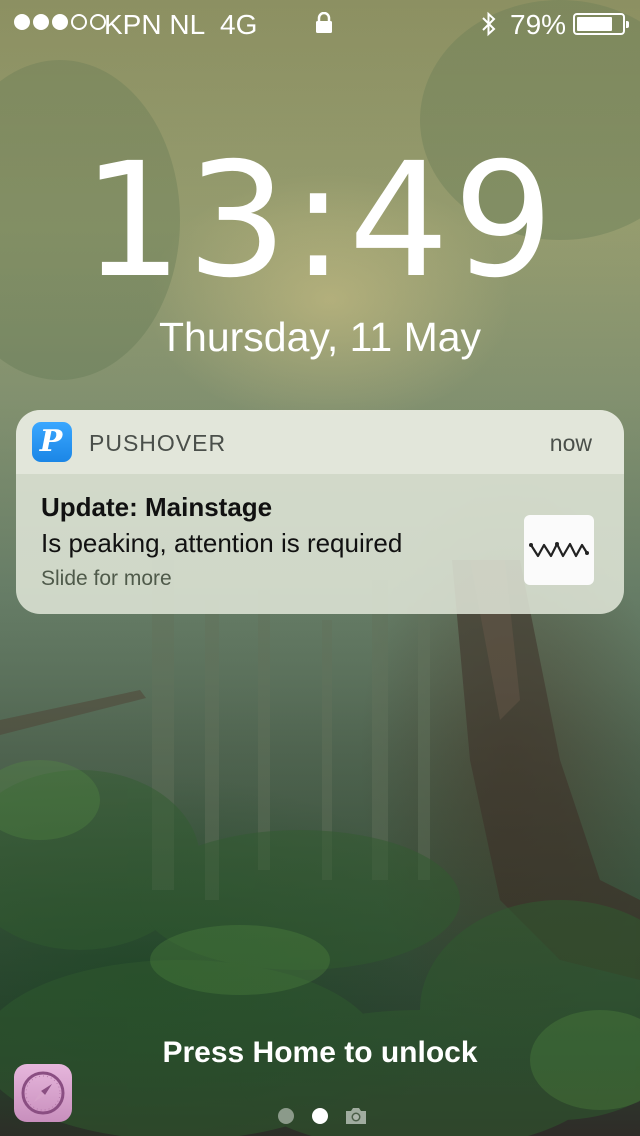  What do you see at coordinates (320, 442) in the screenshot?
I see `notification-header: P PUSHOVER now` at bounding box center [320, 442].